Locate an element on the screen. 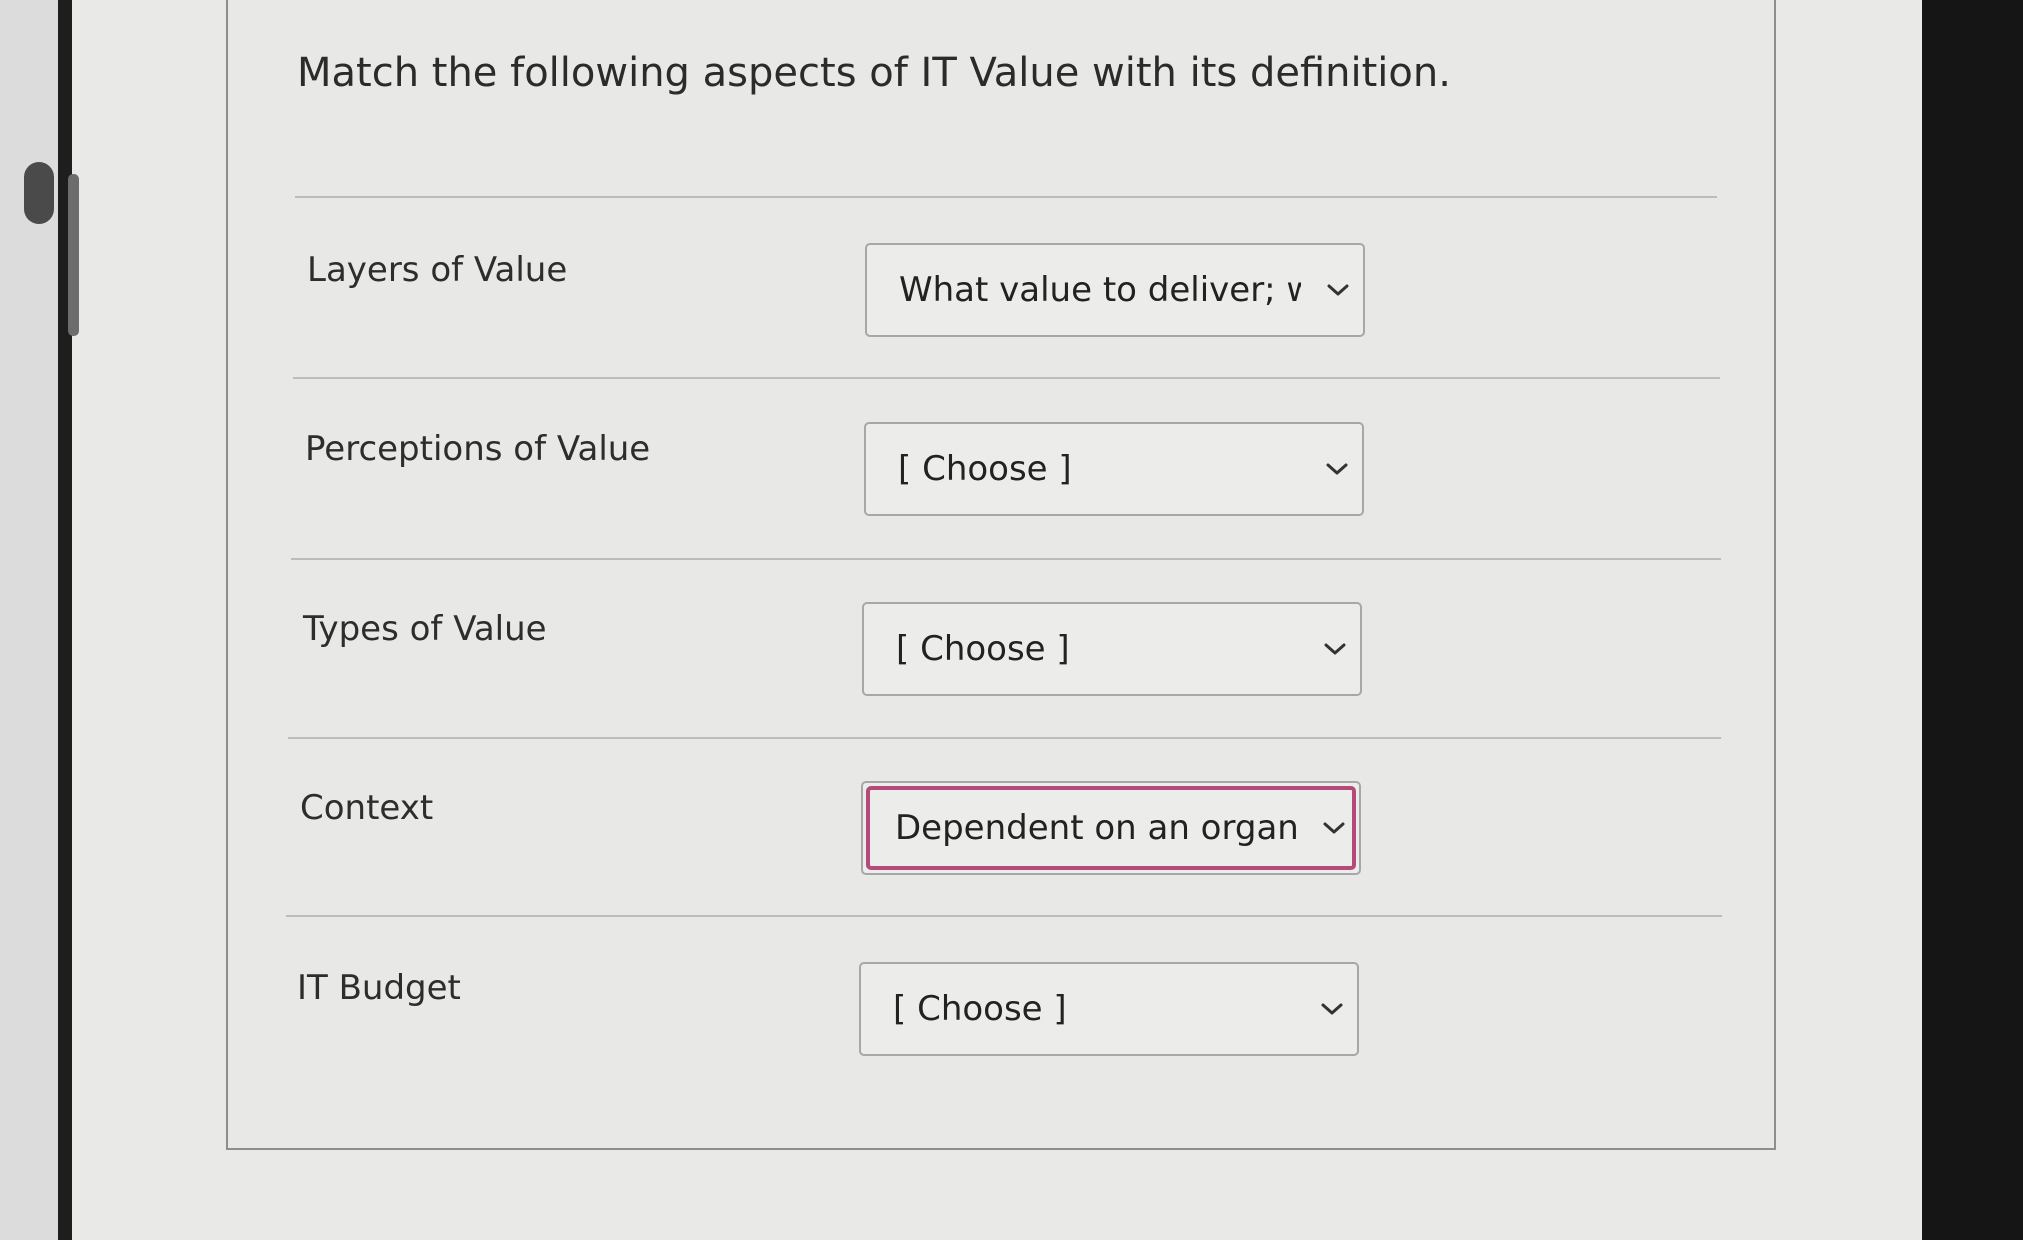 This screenshot has height=1240, width=2023. row-label: Types of Value is located at coordinates (425, 629).